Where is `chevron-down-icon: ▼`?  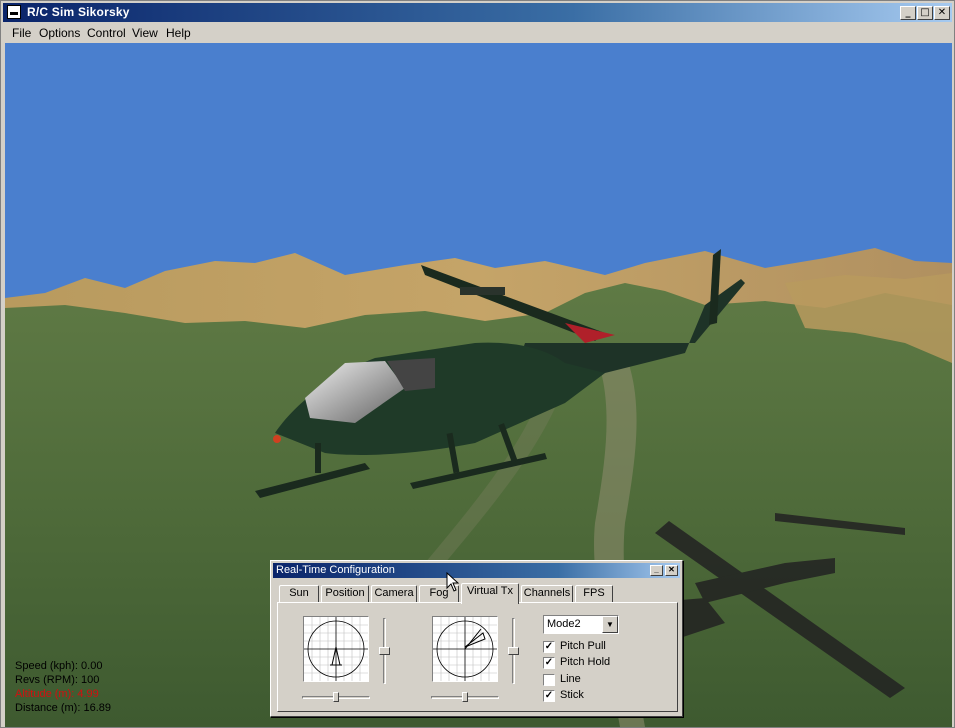 chevron-down-icon: ▼ is located at coordinates (610, 624).